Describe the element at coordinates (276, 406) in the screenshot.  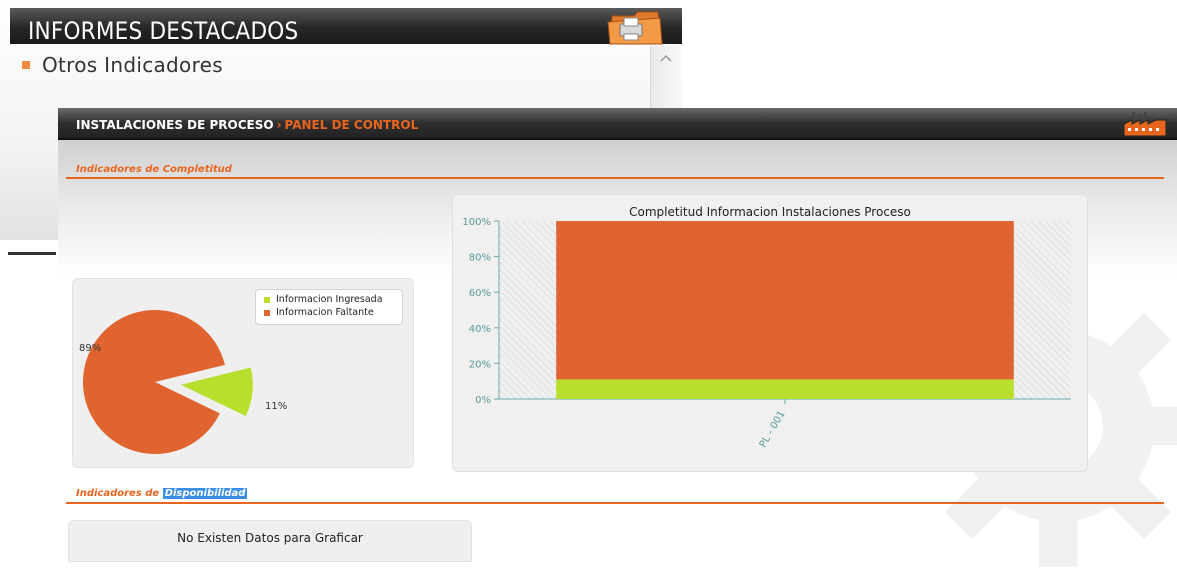
I see `pie-label-ingresada: 11%` at that location.